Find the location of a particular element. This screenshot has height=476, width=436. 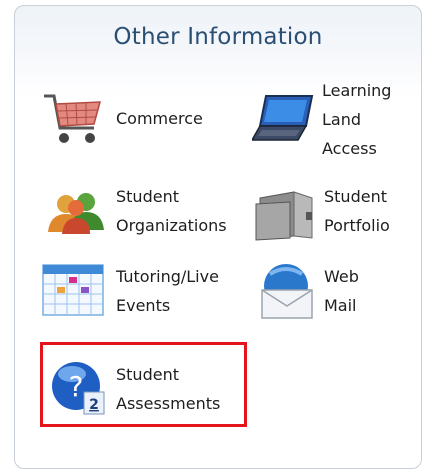

tutoring-live-events-label: Tutoring/Live Events is located at coordinates (167, 291).